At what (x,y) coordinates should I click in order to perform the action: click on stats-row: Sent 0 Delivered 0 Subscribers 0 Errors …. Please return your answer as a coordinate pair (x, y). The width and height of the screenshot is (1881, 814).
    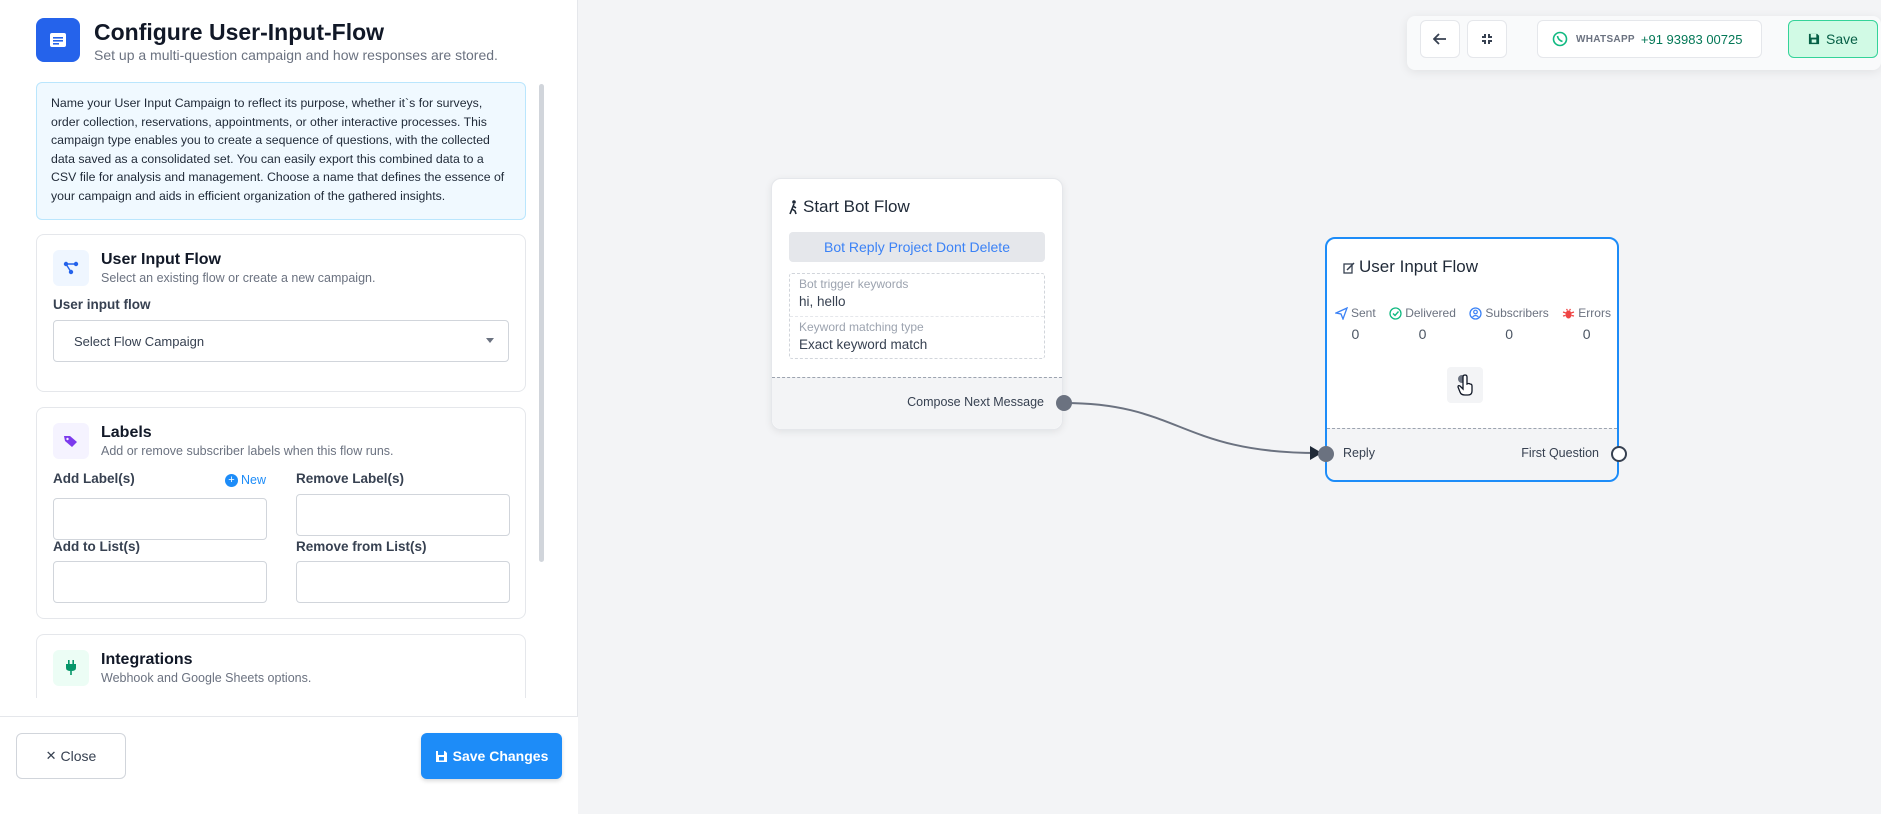
    Looking at the image, I should click on (1473, 324).